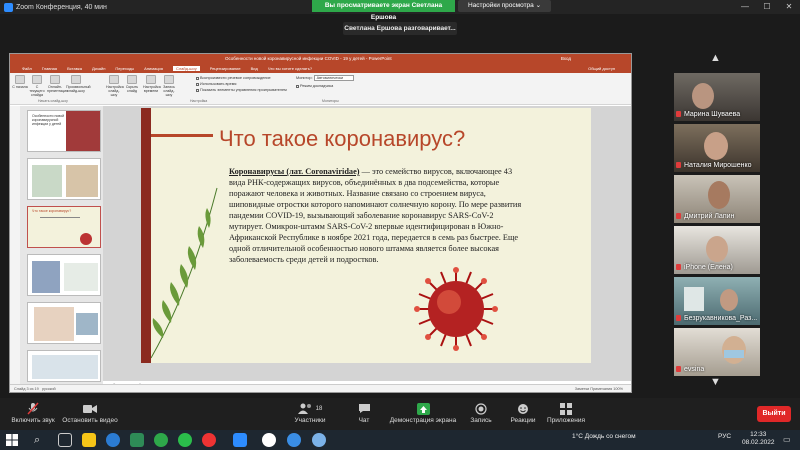  Describe the element at coordinates (269, 440) in the screenshot. I see `yandex-icon` at that location.